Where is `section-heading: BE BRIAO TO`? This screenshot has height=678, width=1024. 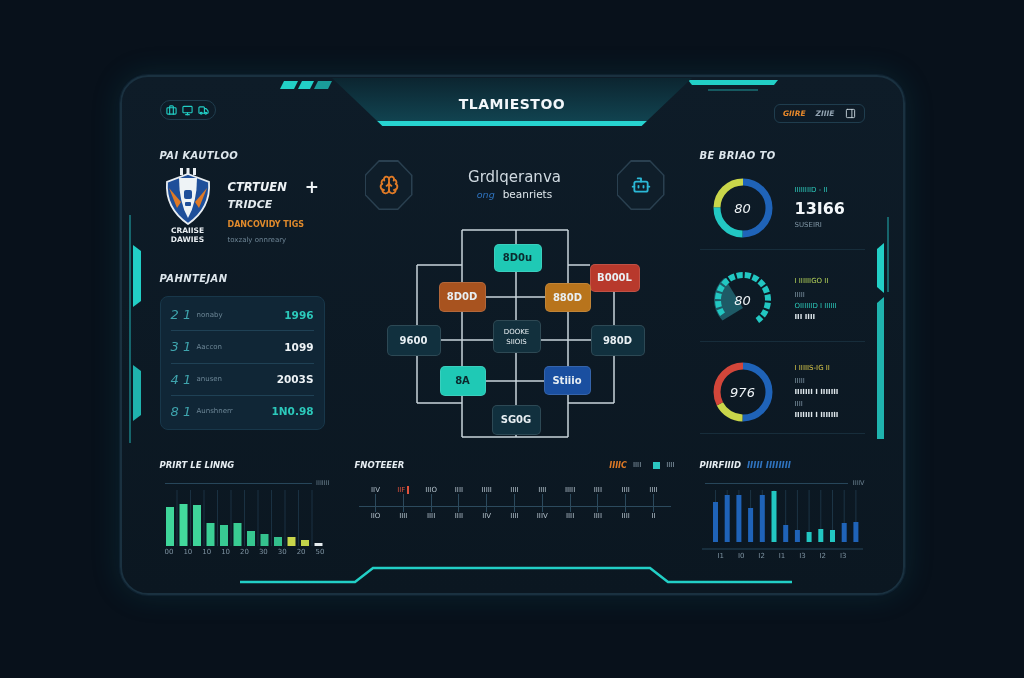 section-heading: BE BRIAO TO is located at coordinates (737, 156).